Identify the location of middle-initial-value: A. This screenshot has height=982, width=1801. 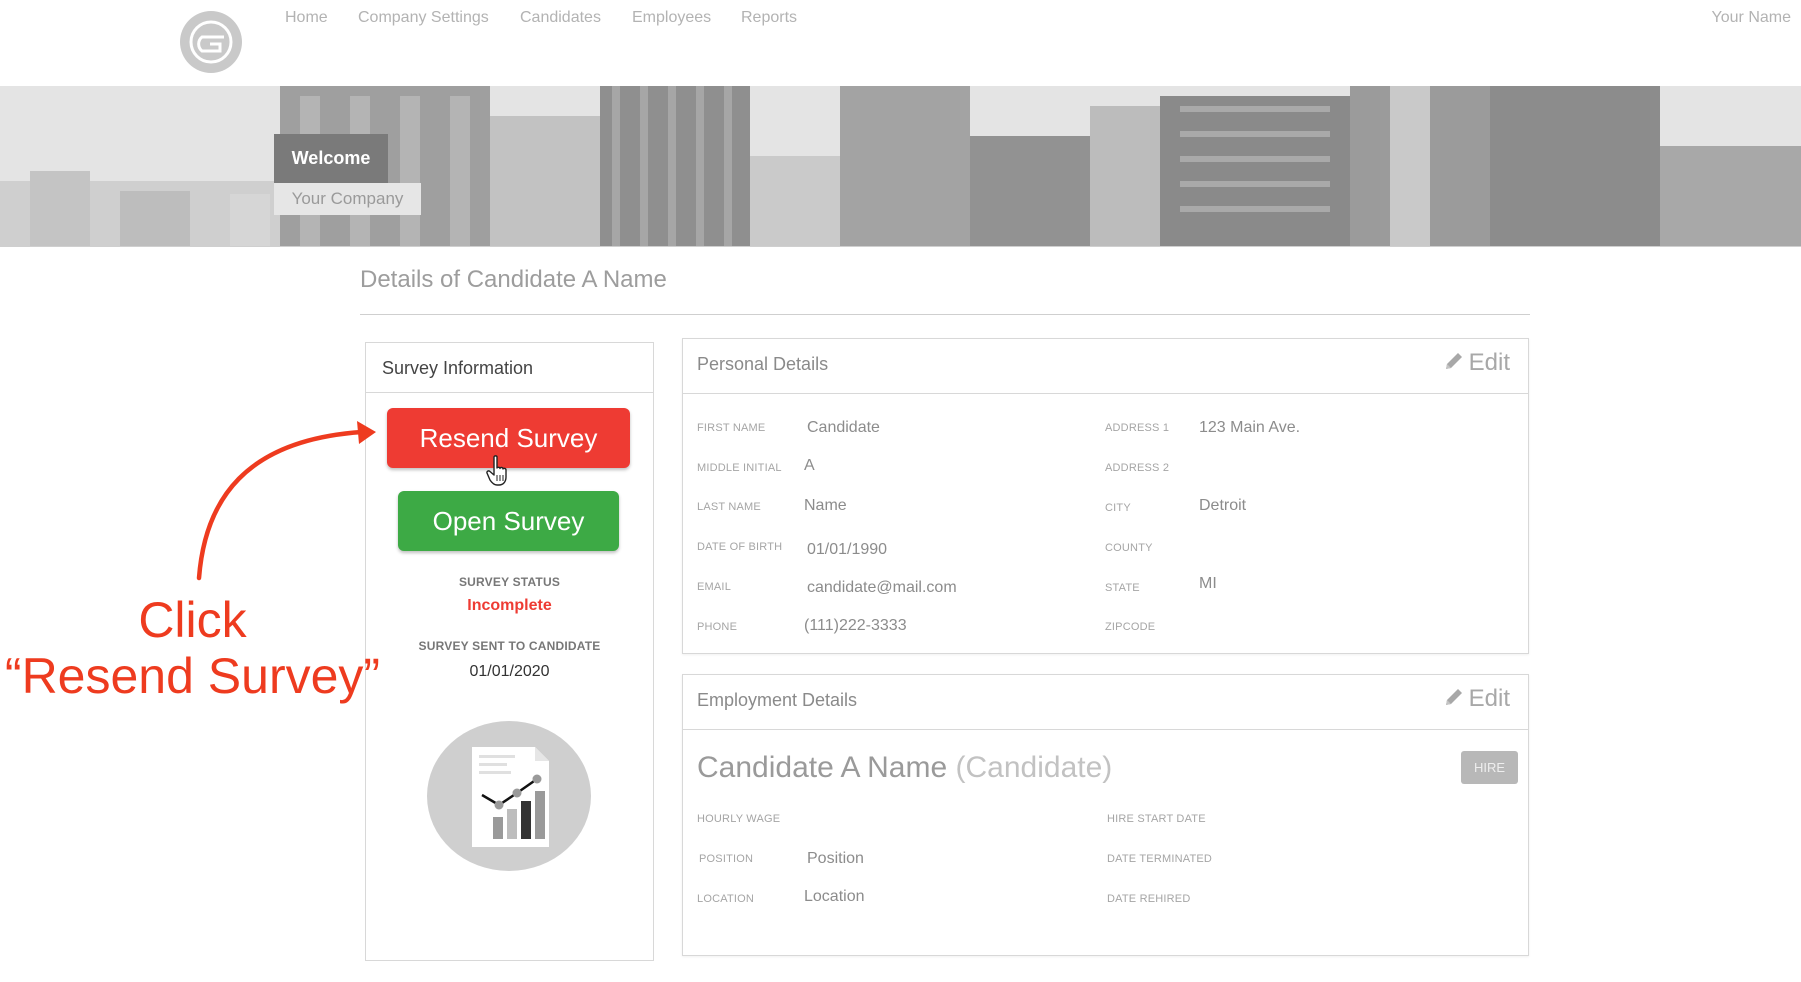
(809, 465).